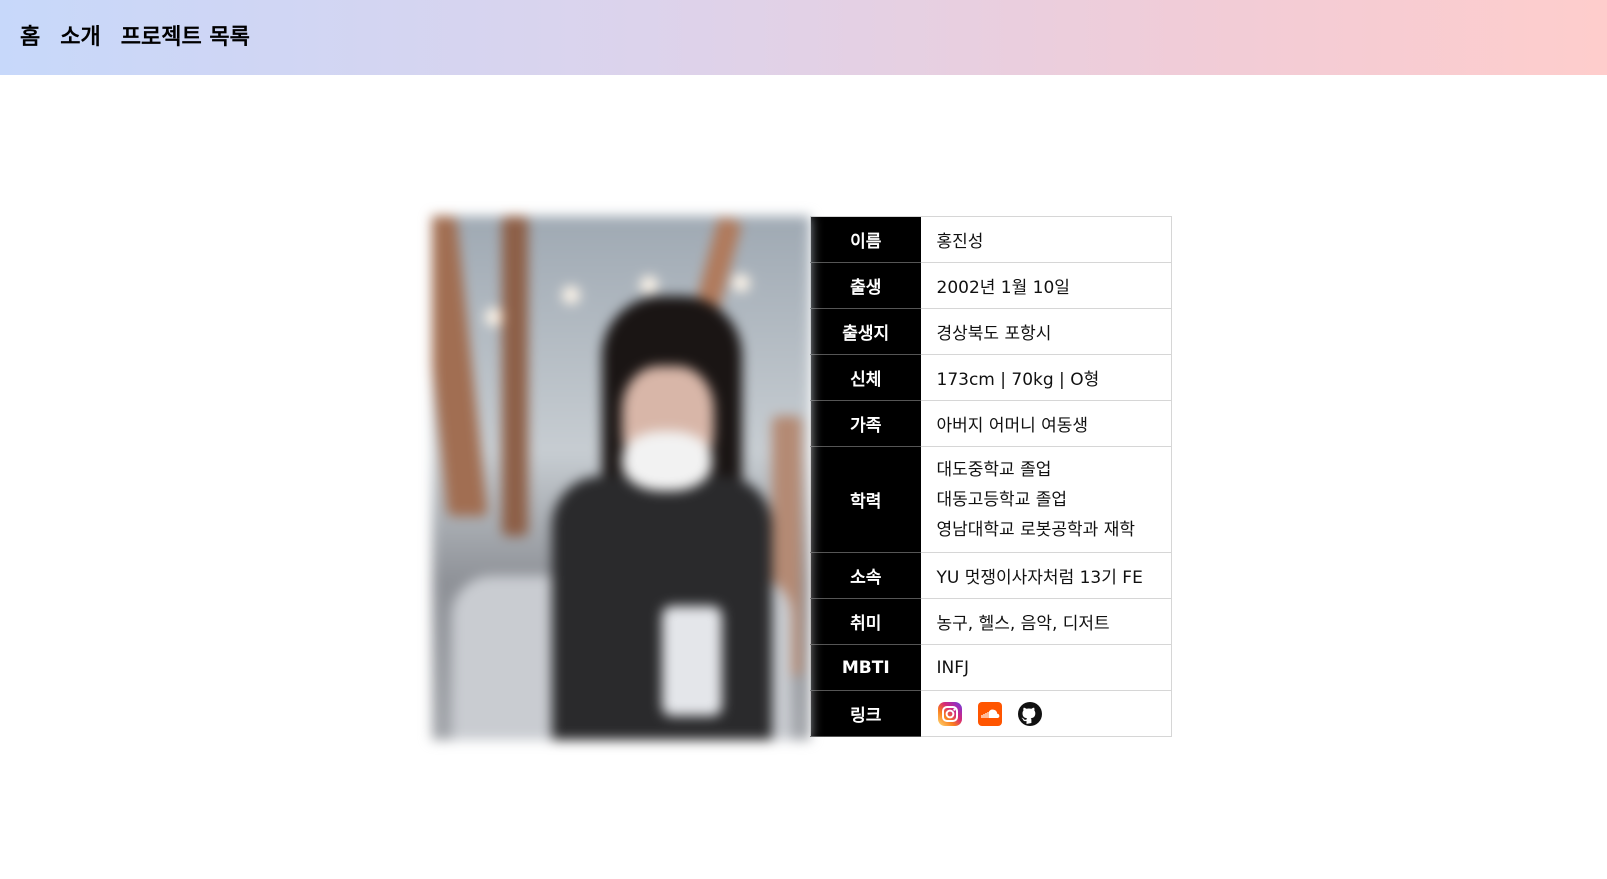  Describe the element at coordinates (865, 499) in the screenshot. I see `row-label-education: 학력` at that location.